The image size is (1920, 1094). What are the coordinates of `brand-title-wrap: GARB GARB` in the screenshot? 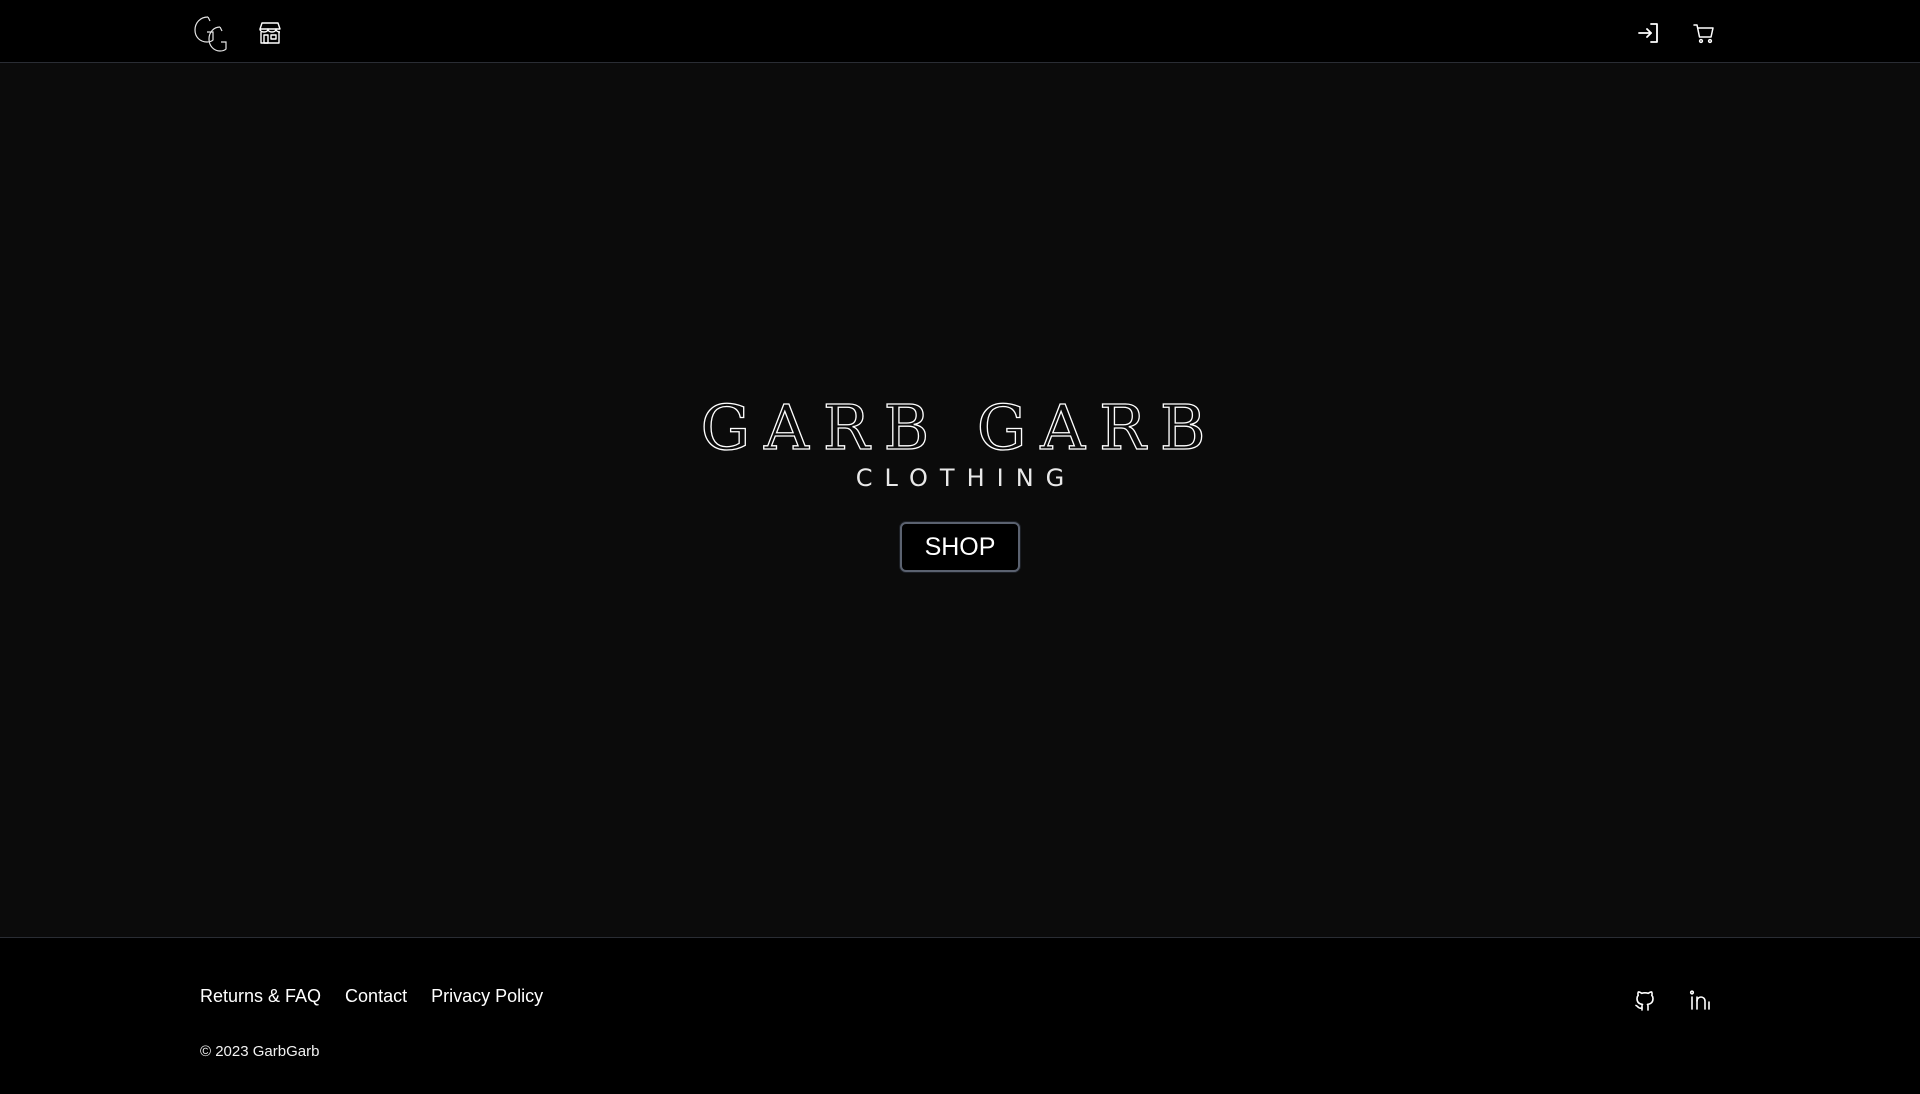 It's located at (960, 427).